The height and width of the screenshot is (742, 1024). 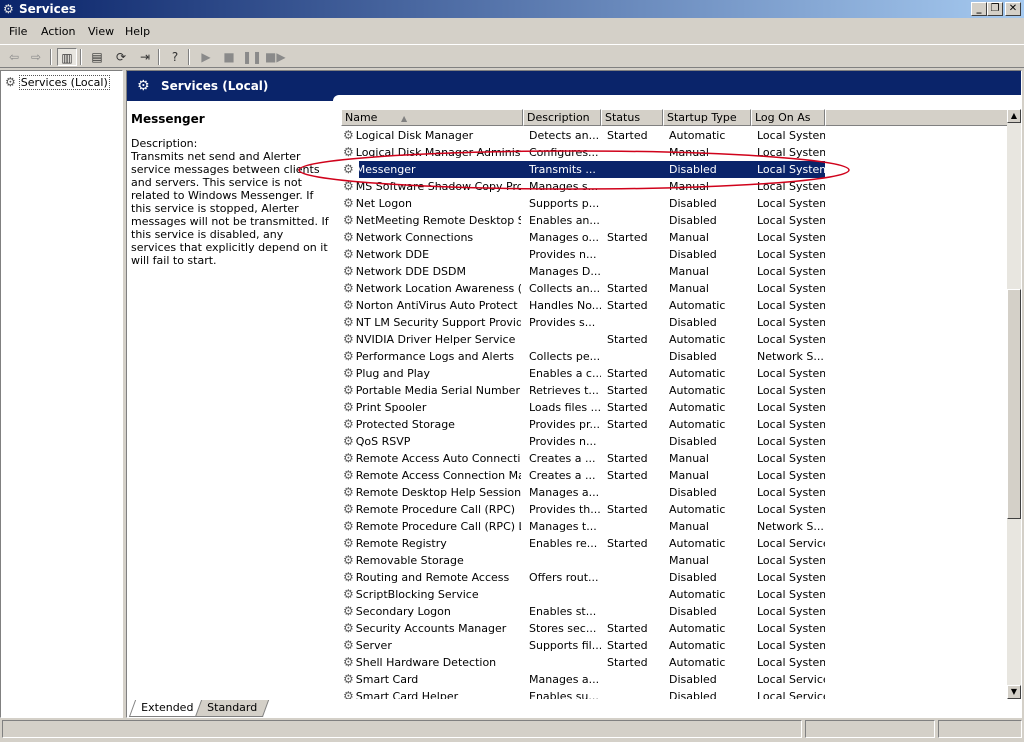 I want to click on service-name-cell-text: Removable Storage, so click(x=409, y=560).